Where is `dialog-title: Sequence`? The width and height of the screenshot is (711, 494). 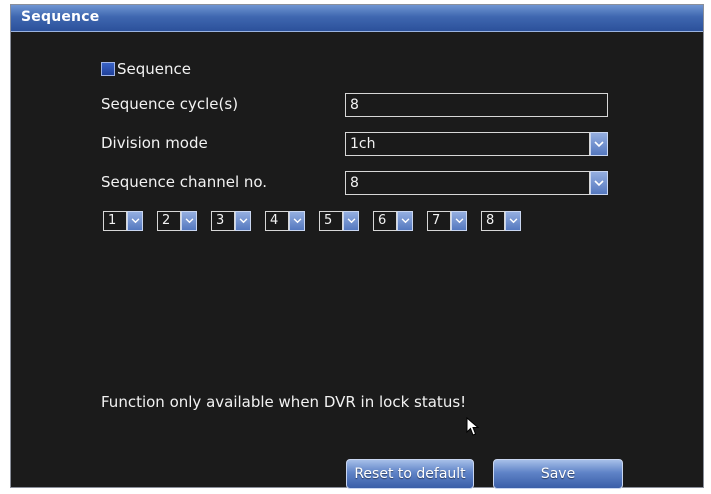
dialog-title: Sequence is located at coordinates (60, 17).